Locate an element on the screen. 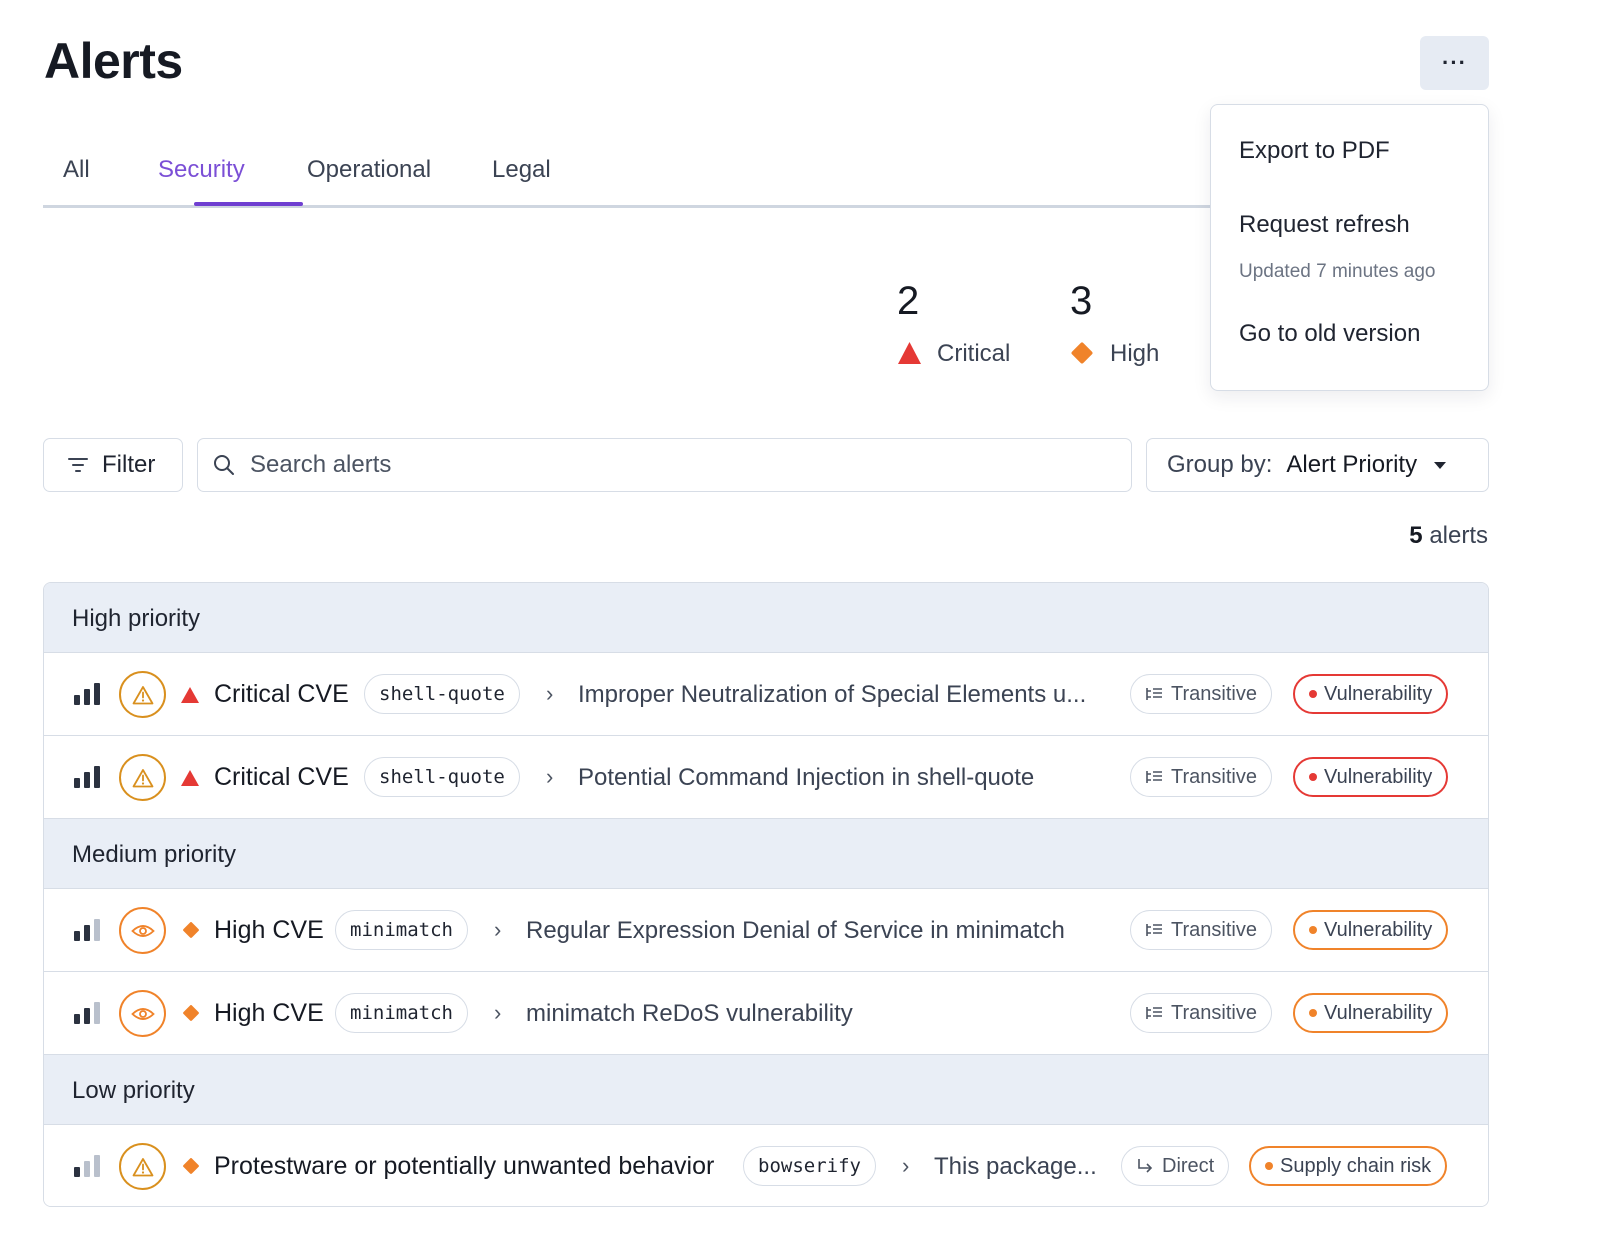  menu-request-refresh: Request refresh is located at coordinates (1324, 225).